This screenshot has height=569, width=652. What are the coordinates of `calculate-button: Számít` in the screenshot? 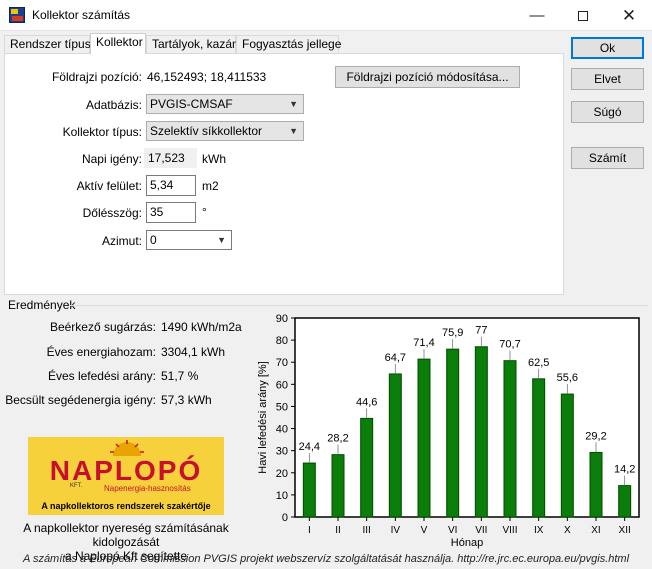 It's located at (607, 158).